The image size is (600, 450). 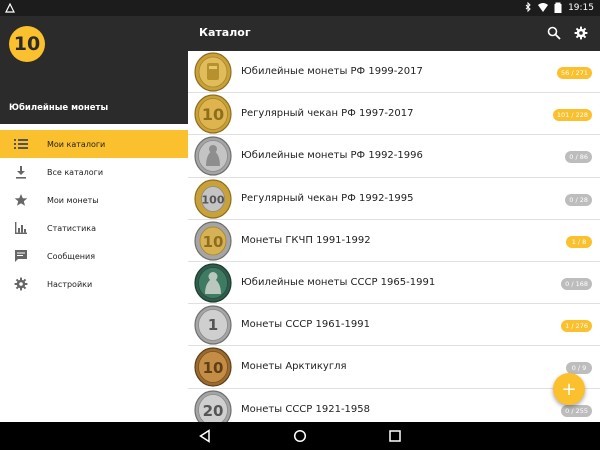 What do you see at coordinates (71, 256) in the screenshot?
I see `drawer-item-label: Сообщения` at bounding box center [71, 256].